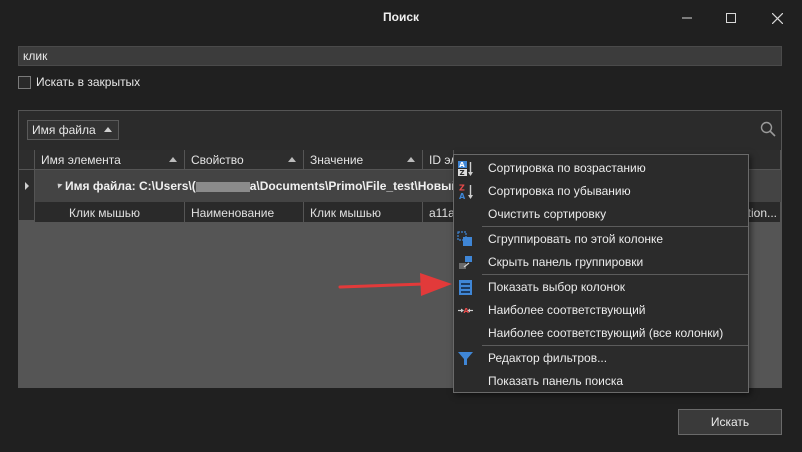 The width and height of the screenshot is (802, 452). What do you see at coordinates (24, 82) in the screenshot?
I see `search-closed-checkbox` at bounding box center [24, 82].